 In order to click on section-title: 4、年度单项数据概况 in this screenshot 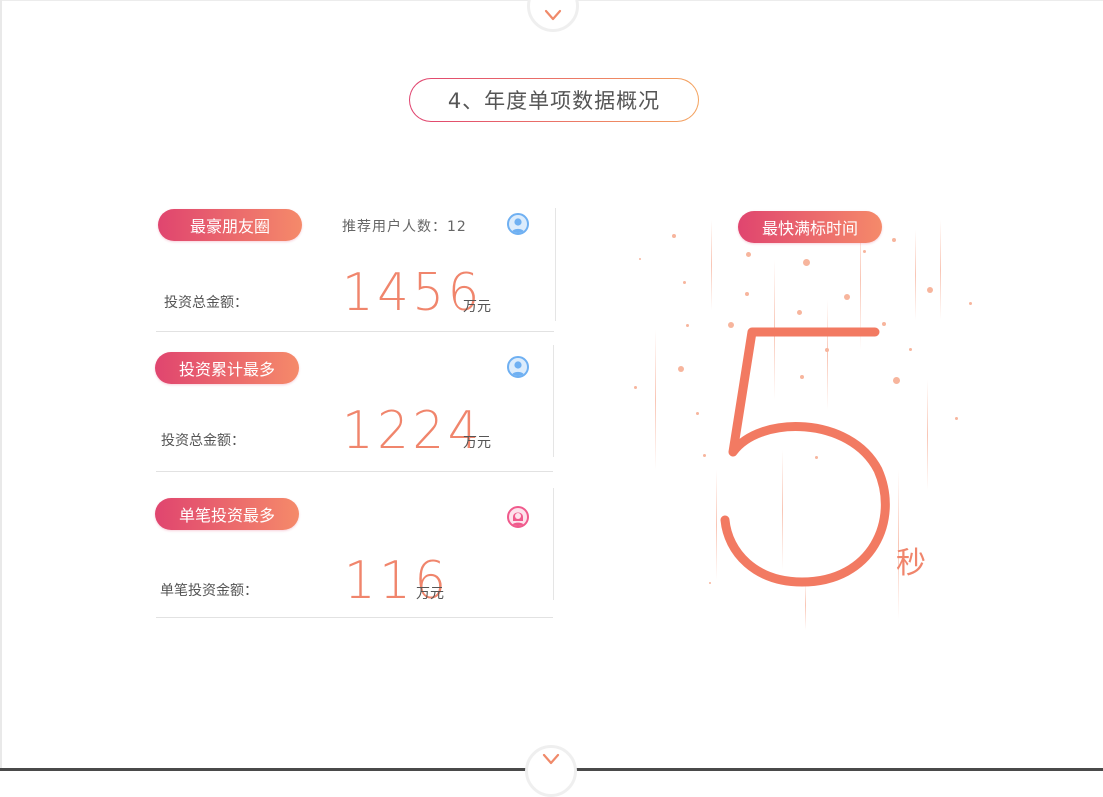, I will do `click(554, 100)`.